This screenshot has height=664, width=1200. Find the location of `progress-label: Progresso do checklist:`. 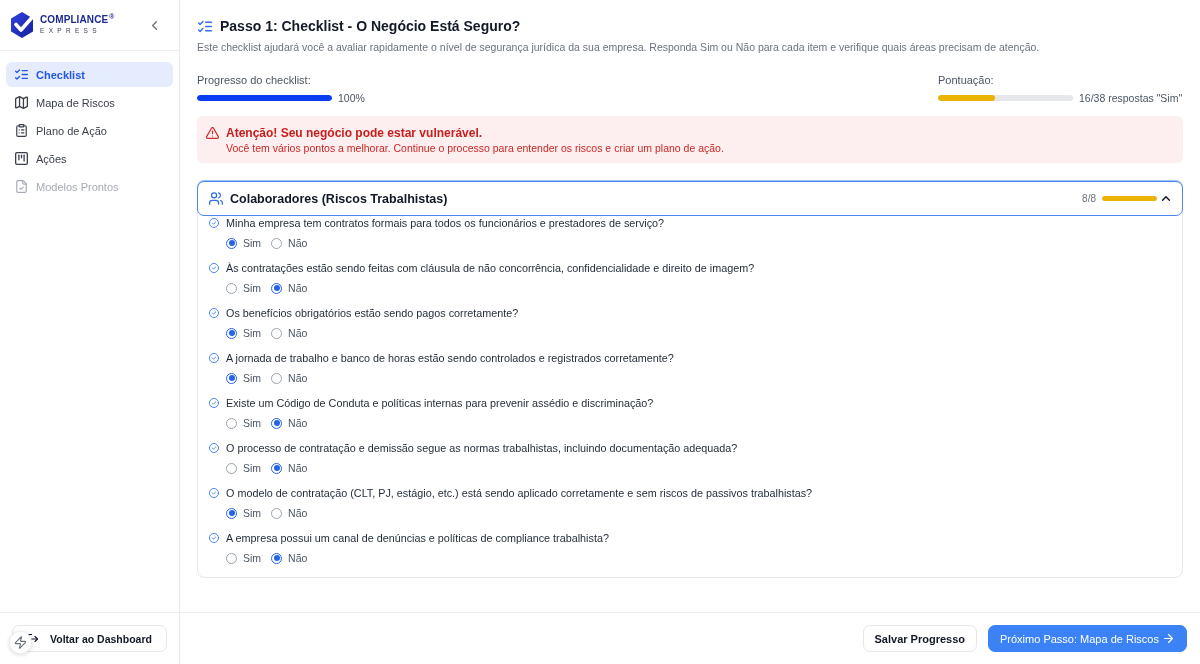

progress-label: Progresso do checklist: is located at coordinates (254, 80).